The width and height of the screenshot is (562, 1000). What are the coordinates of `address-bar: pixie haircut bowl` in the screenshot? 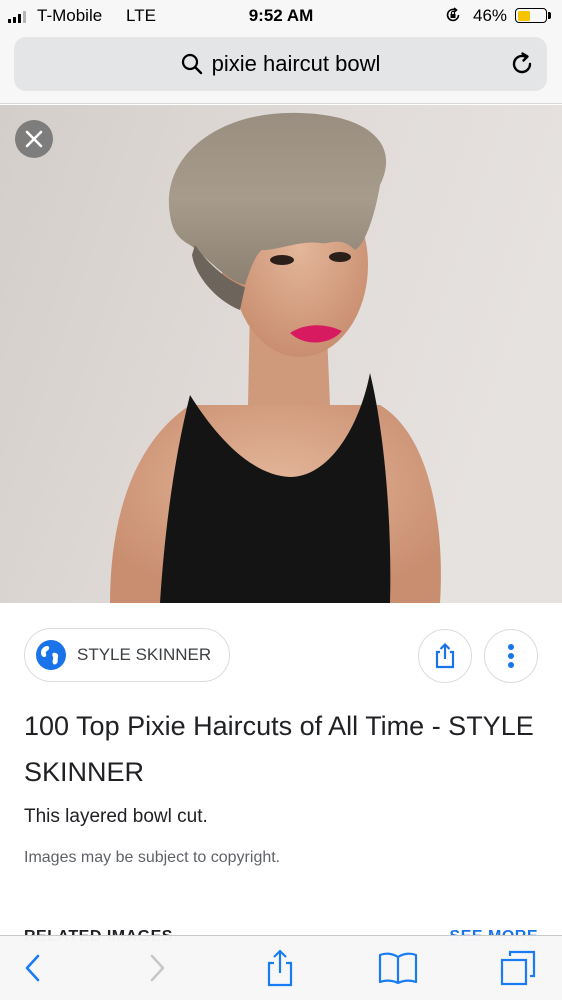 It's located at (280, 64).